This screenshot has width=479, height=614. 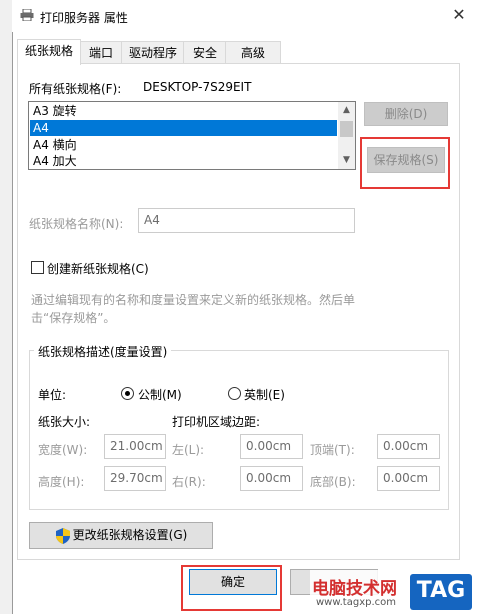 What do you see at coordinates (246, 220) in the screenshot?
I see `form-name-input: A4` at bounding box center [246, 220].